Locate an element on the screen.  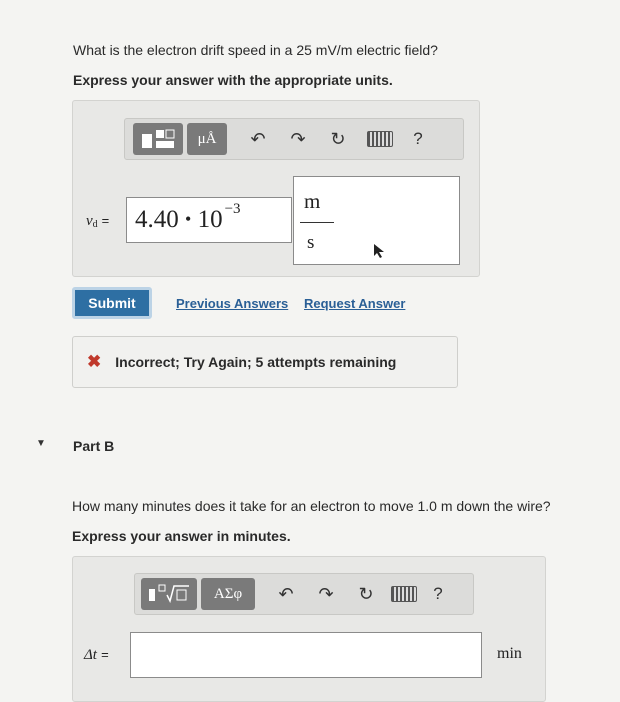
submit-button: Submit is located at coordinates (112, 303).